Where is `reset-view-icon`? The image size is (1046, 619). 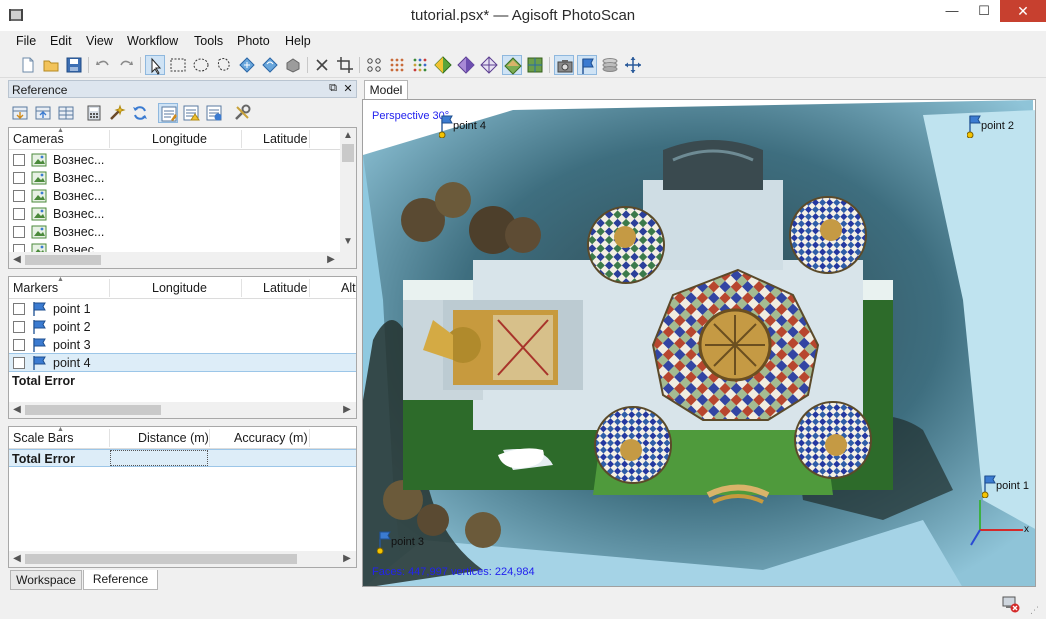
reset-view-icon is located at coordinates (633, 65).